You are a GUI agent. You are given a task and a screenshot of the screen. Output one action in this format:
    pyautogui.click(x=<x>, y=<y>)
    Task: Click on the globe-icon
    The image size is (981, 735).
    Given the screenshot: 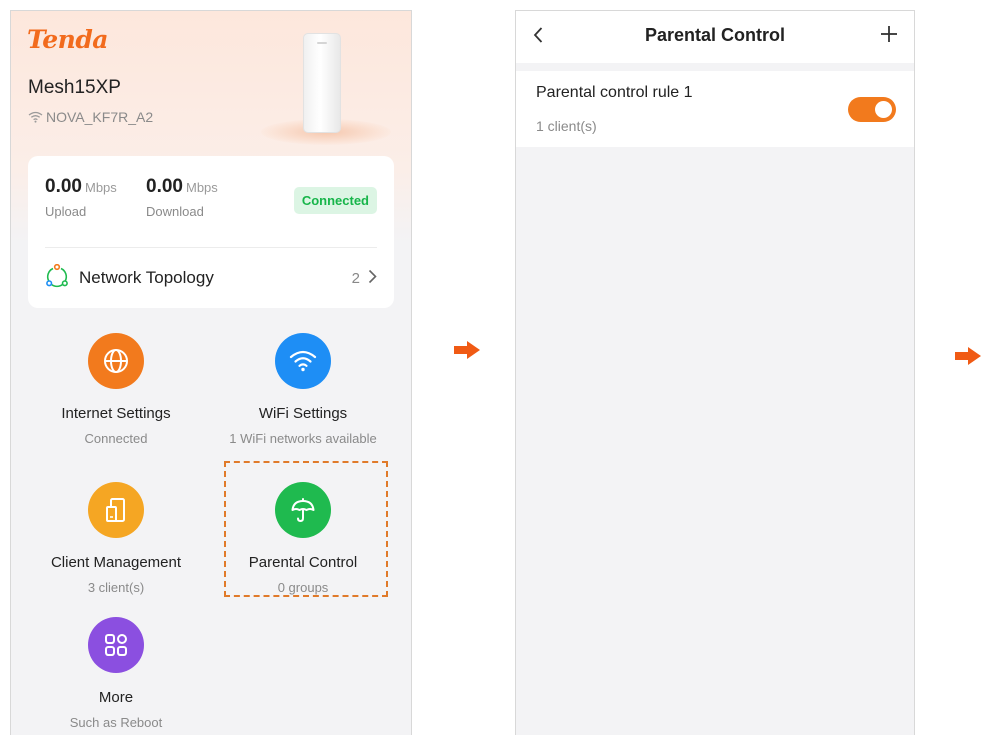 What is the action you would take?
    pyautogui.click(x=116, y=361)
    